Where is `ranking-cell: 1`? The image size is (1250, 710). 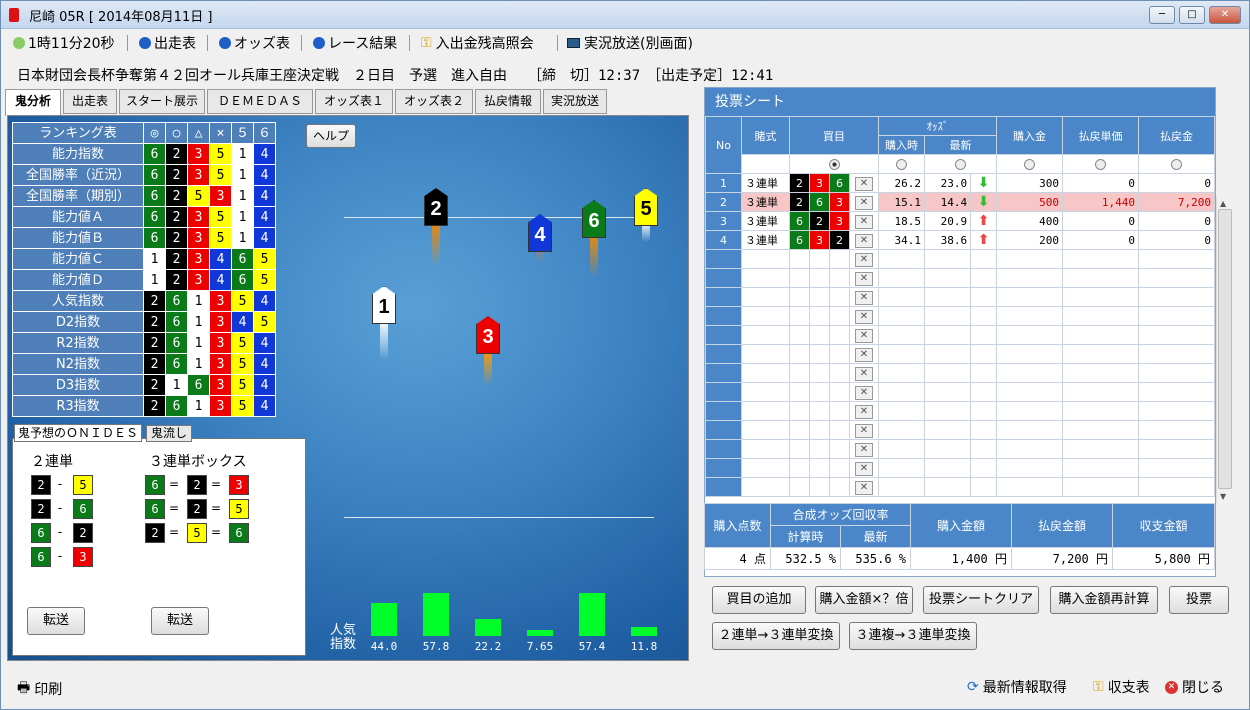 ranking-cell: 1 is located at coordinates (176, 385).